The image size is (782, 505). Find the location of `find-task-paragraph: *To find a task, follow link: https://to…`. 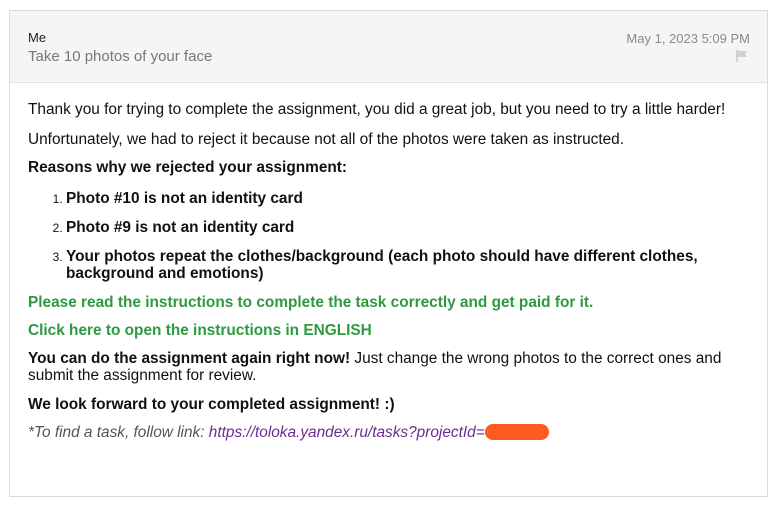

find-task-paragraph: *To find a task, follow link: https://to… is located at coordinates (390, 432).